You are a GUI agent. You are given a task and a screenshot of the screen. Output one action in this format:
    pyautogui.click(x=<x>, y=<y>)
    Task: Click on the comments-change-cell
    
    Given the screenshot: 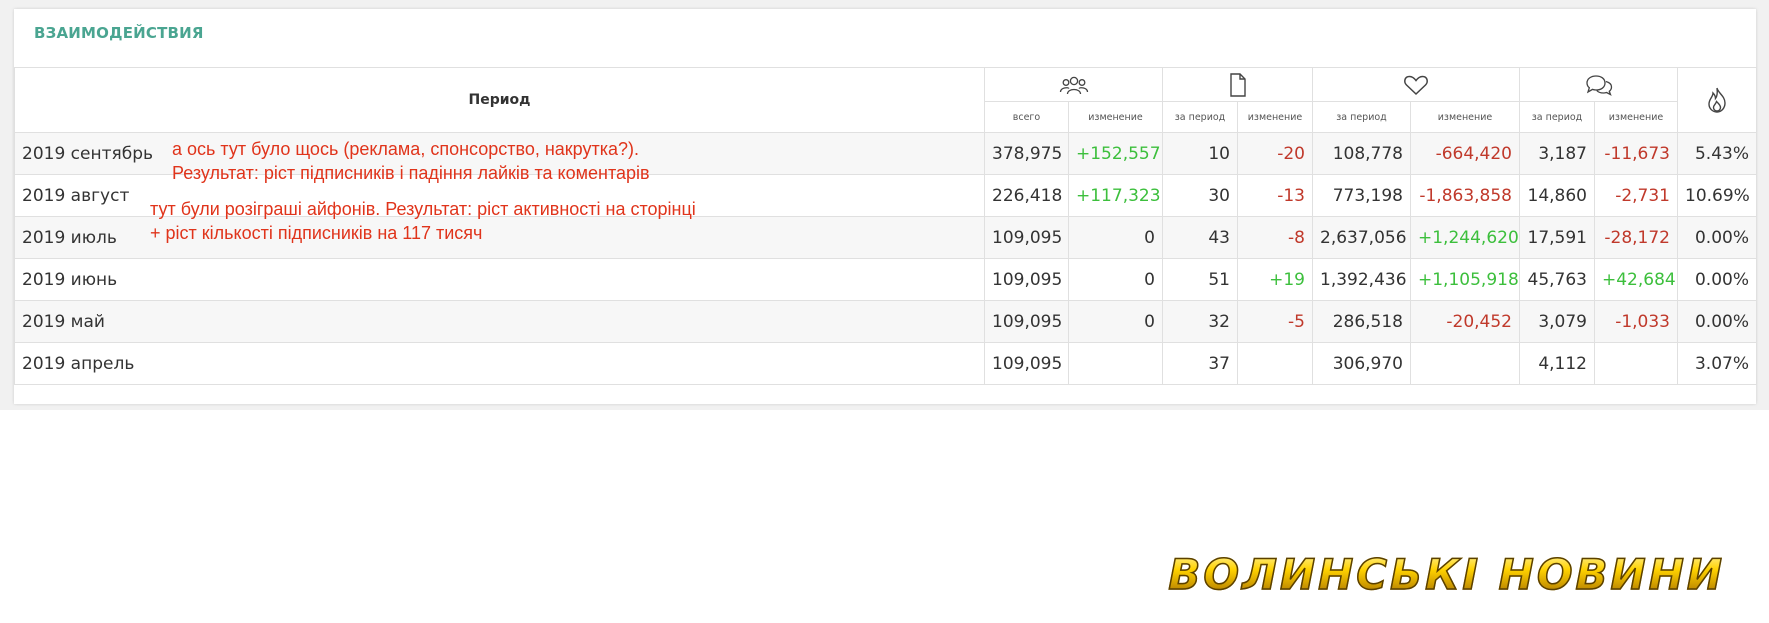 What is the action you would take?
    pyautogui.click(x=1636, y=363)
    